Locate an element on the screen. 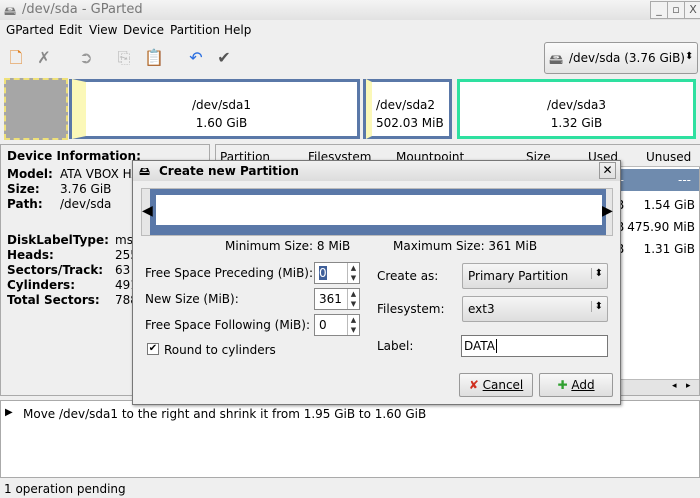 The height and width of the screenshot is (498, 700). dialog-icon: 🖴 is located at coordinates (145, 171).